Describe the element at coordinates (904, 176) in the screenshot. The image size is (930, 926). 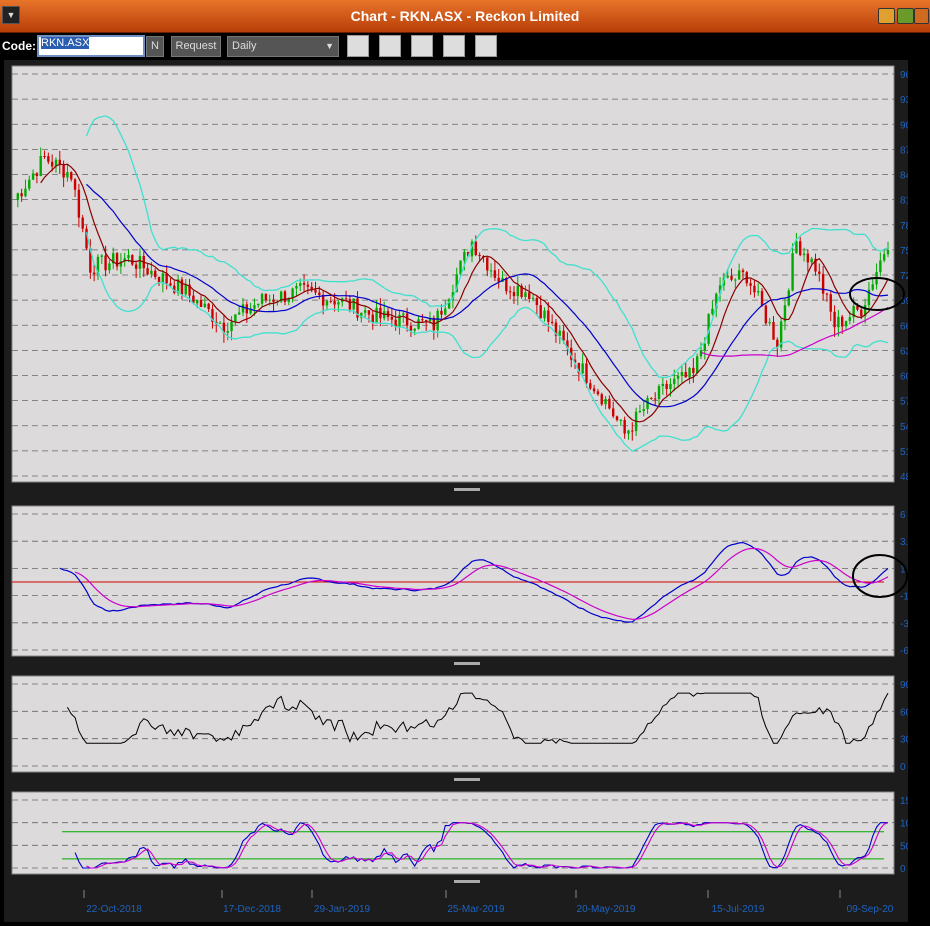
I see `price-pane-tick-label: 84` at that location.